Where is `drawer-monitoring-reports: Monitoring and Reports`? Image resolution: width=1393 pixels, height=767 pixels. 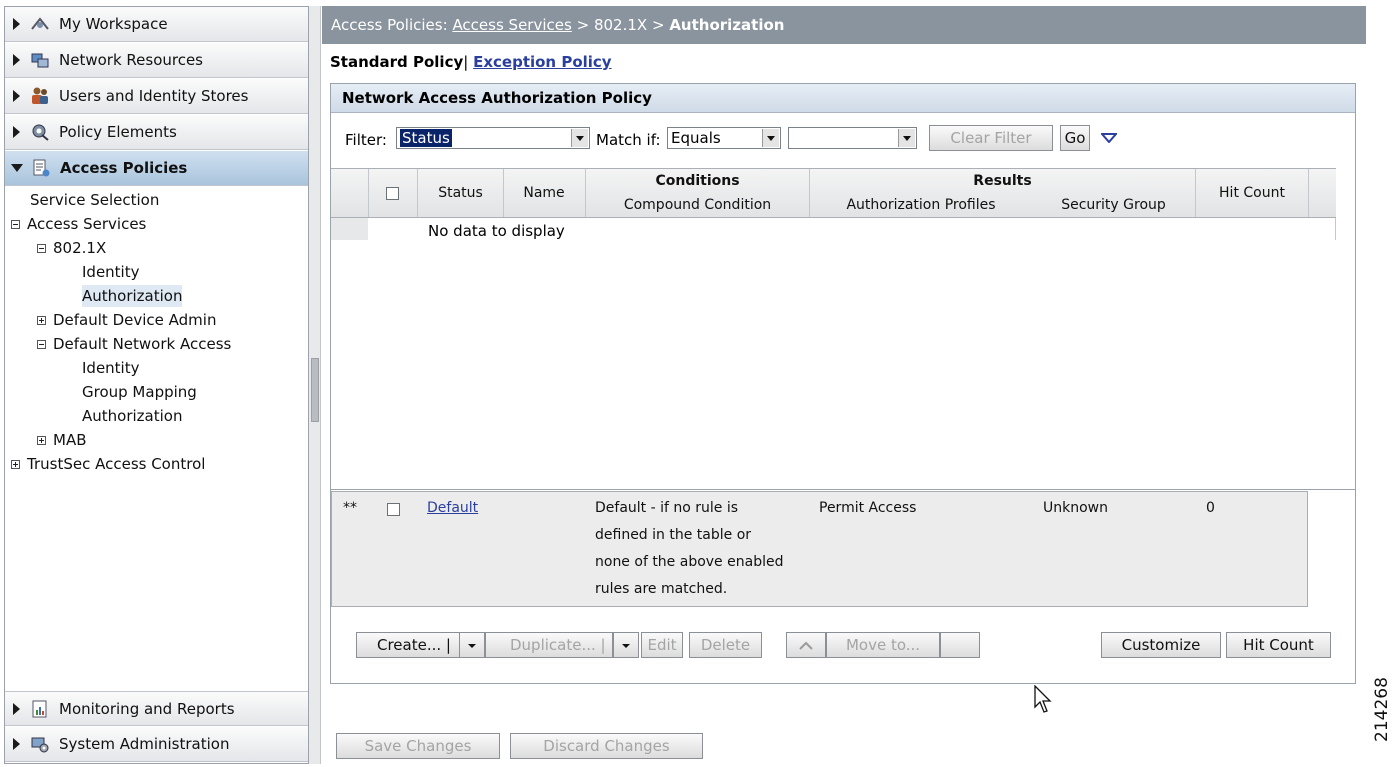 drawer-monitoring-reports: Monitoring and Reports is located at coordinates (156, 708).